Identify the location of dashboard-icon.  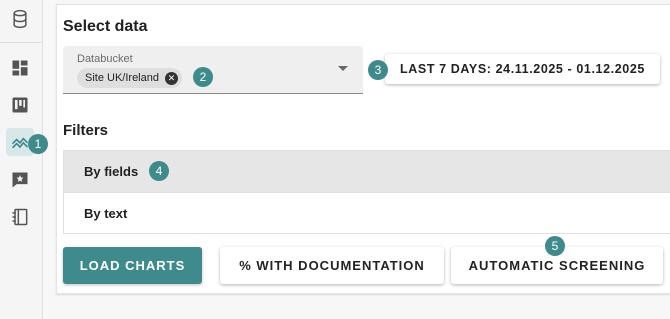
(20, 68).